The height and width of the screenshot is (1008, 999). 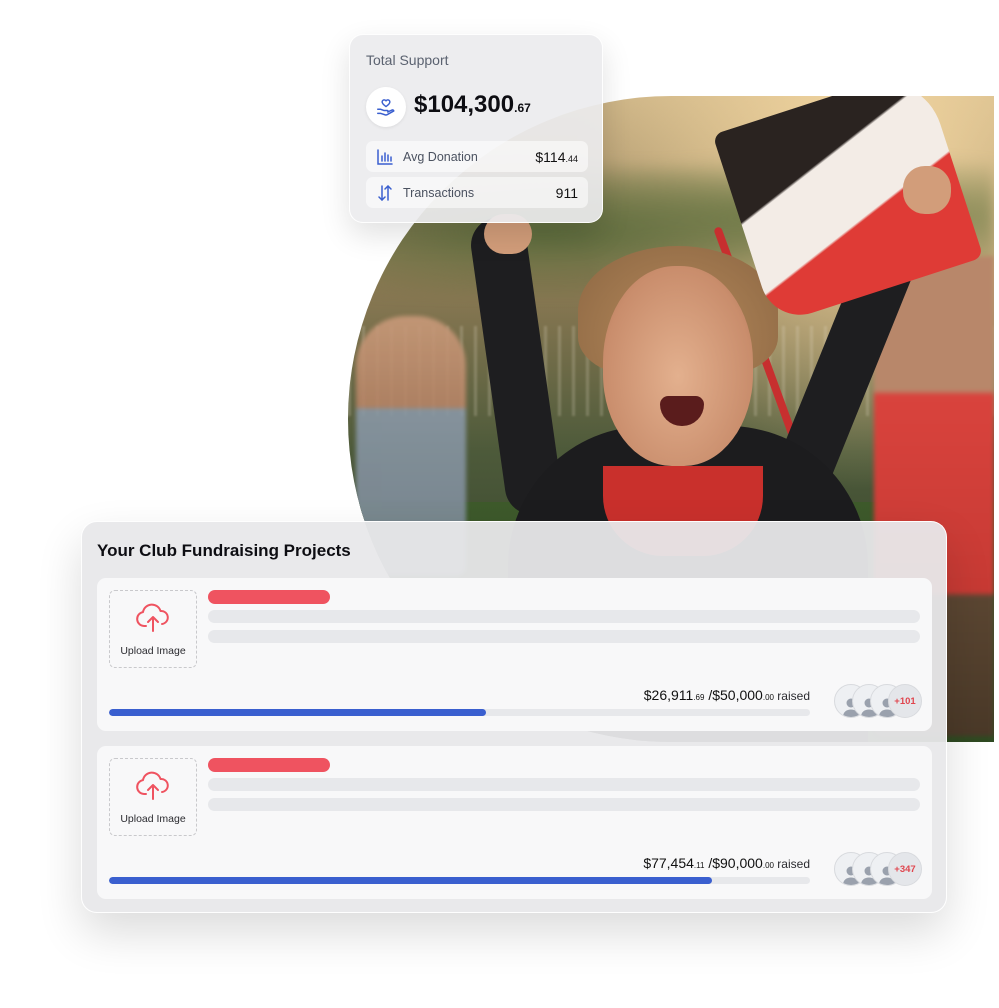 I want to click on transactions-row: Transactions 911, so click(x=477, y=192).